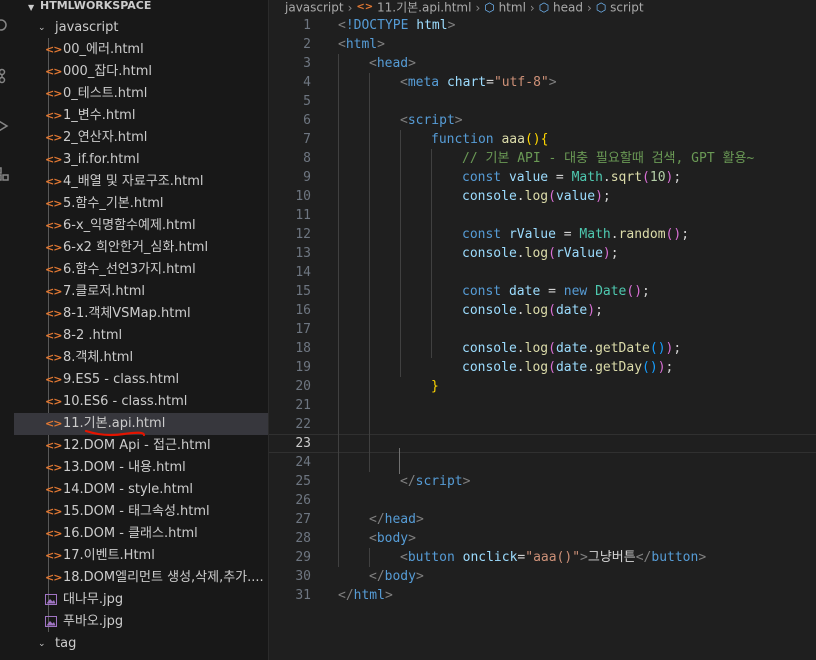 This screenshot has height=660, width=816. What do you see at coordinates (542, 272) in the screenshot?
I see `code-line: 14` at bounding box center [542, 272].